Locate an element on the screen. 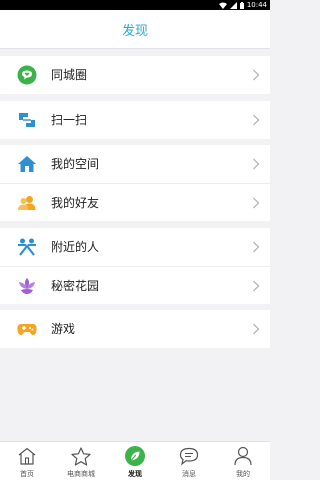  menu-item-label: 扫一扫 is located at coordinates (69, 120).